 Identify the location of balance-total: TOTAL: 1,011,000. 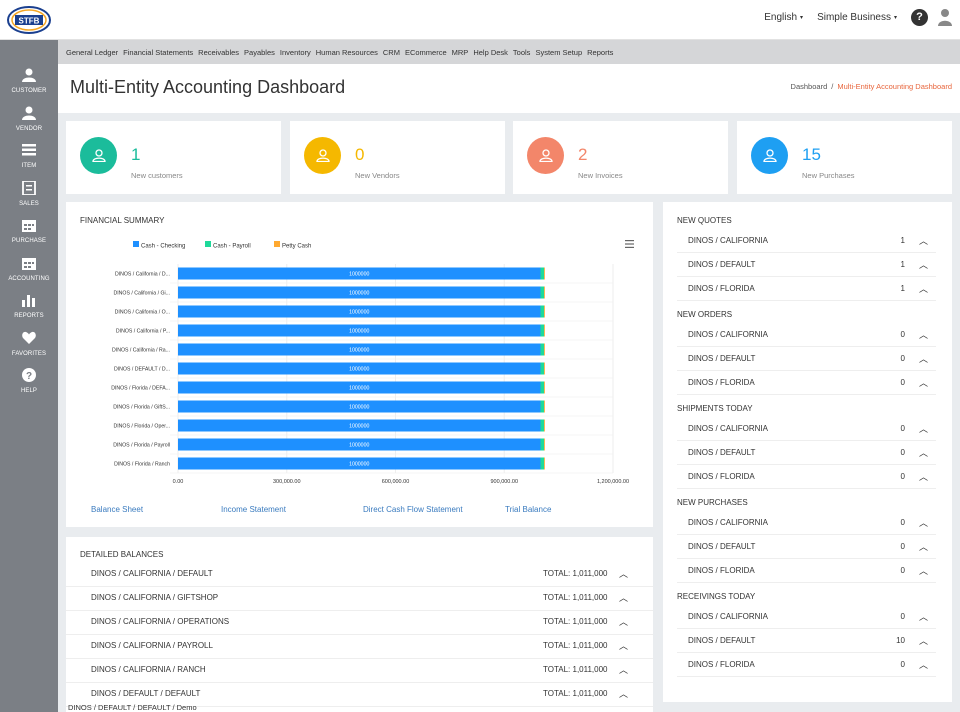
(575, 645).